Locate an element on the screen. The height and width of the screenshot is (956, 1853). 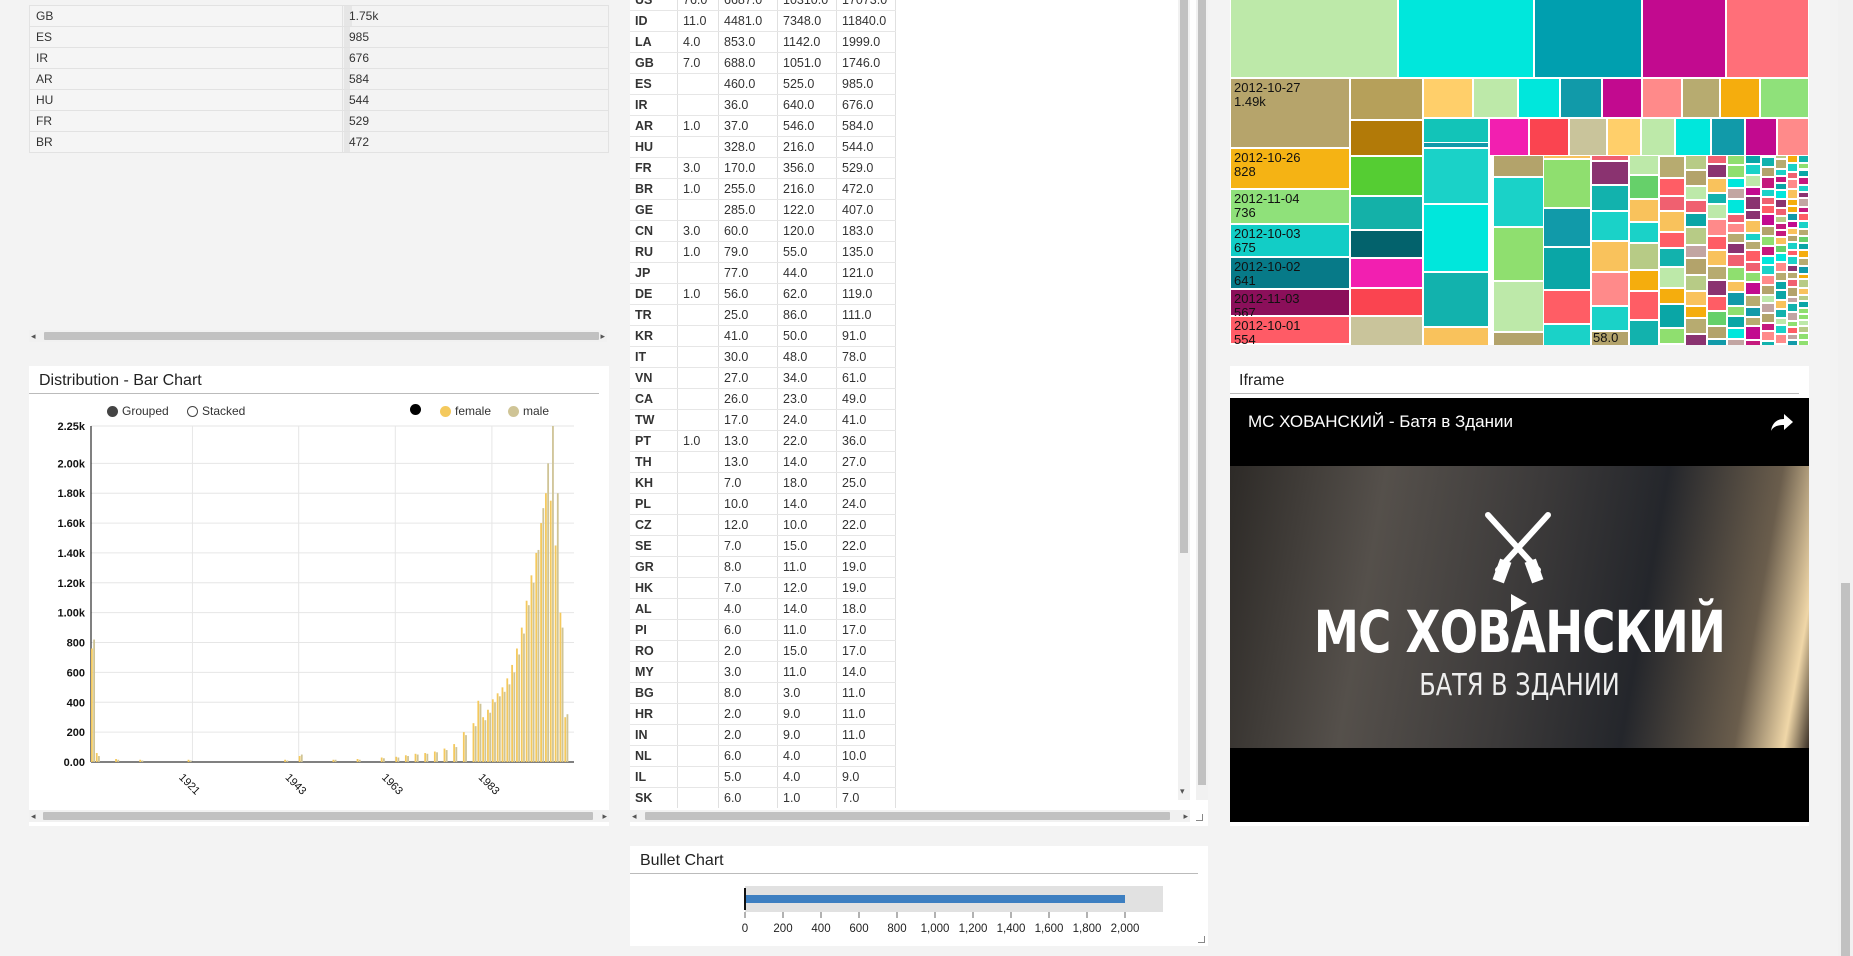
table-row: SK 6.0 1.0 7.0 is located at coordinates (763, 797).